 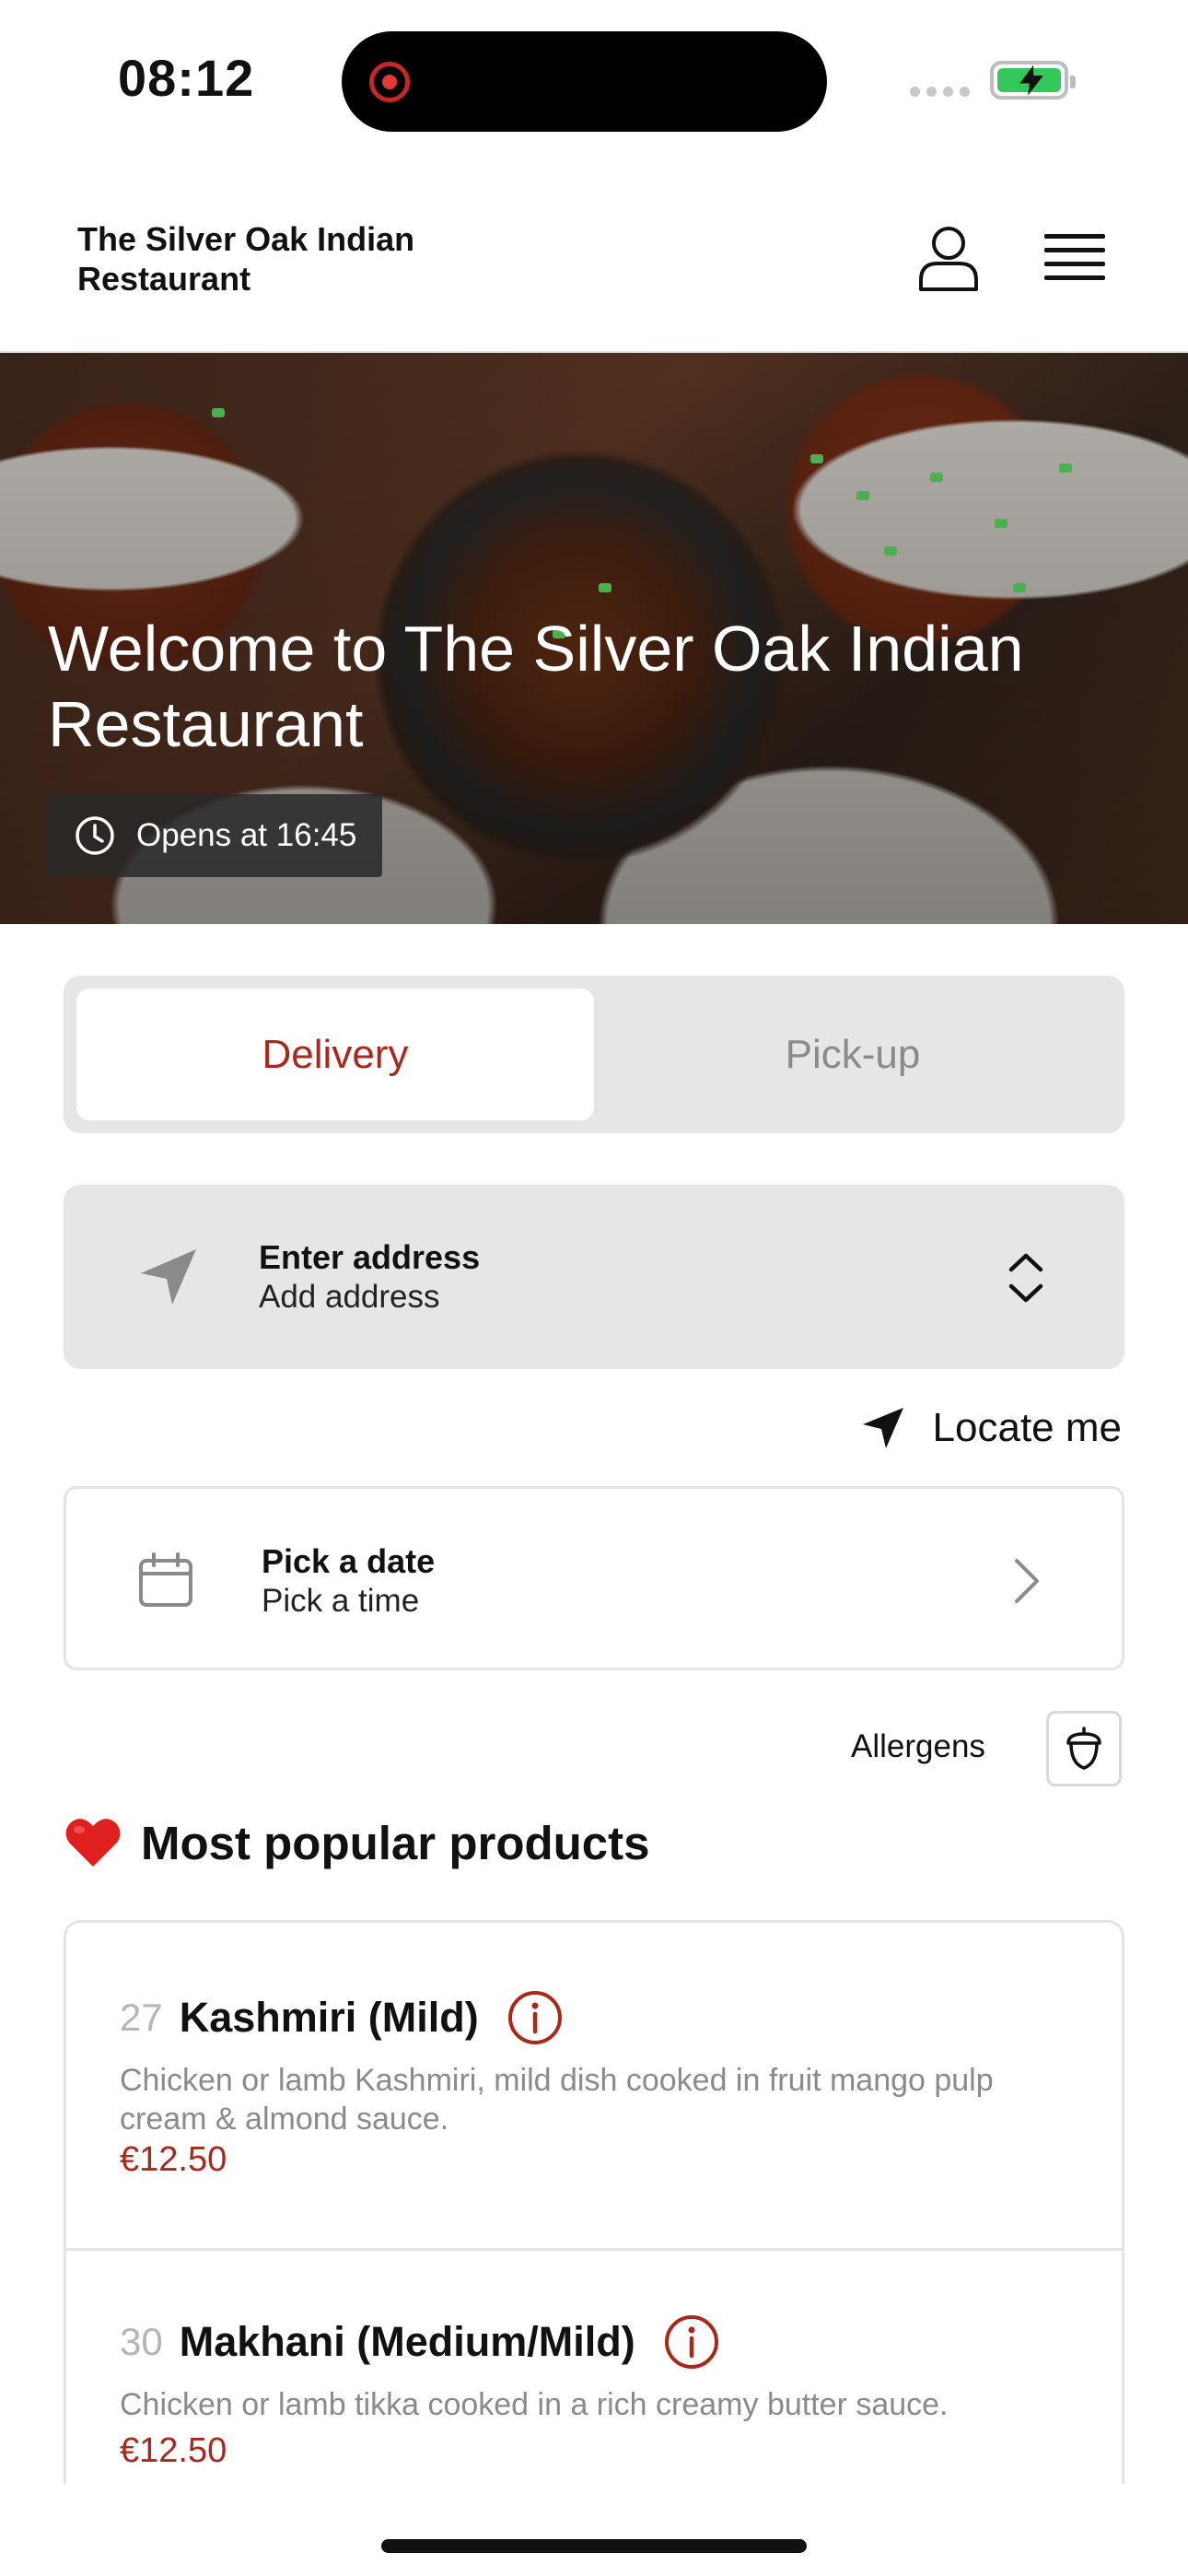 What do you see at coordinates (853, 1054) in the screenshot?
I see `tab-pickup: Pick-up` at bounding box center [853, 1054].